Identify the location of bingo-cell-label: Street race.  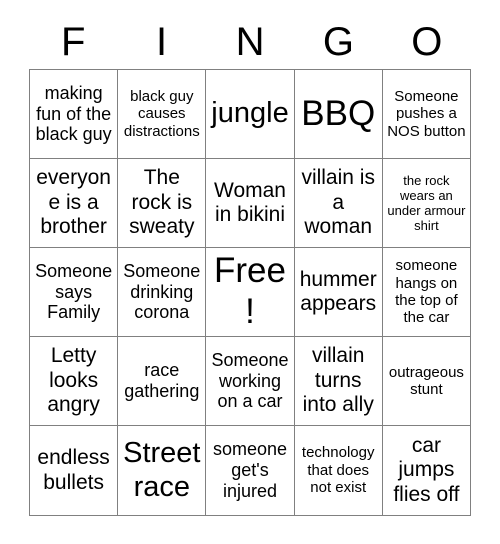
(162, 469).